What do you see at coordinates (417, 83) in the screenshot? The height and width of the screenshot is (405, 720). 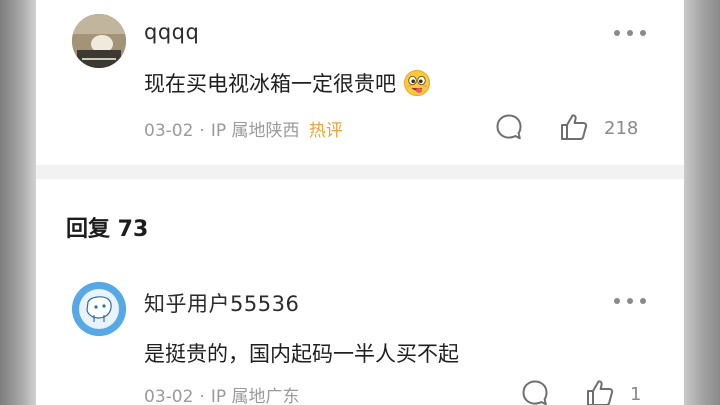 I see `drooling-face-emoji` at bounding box center [417, 83].